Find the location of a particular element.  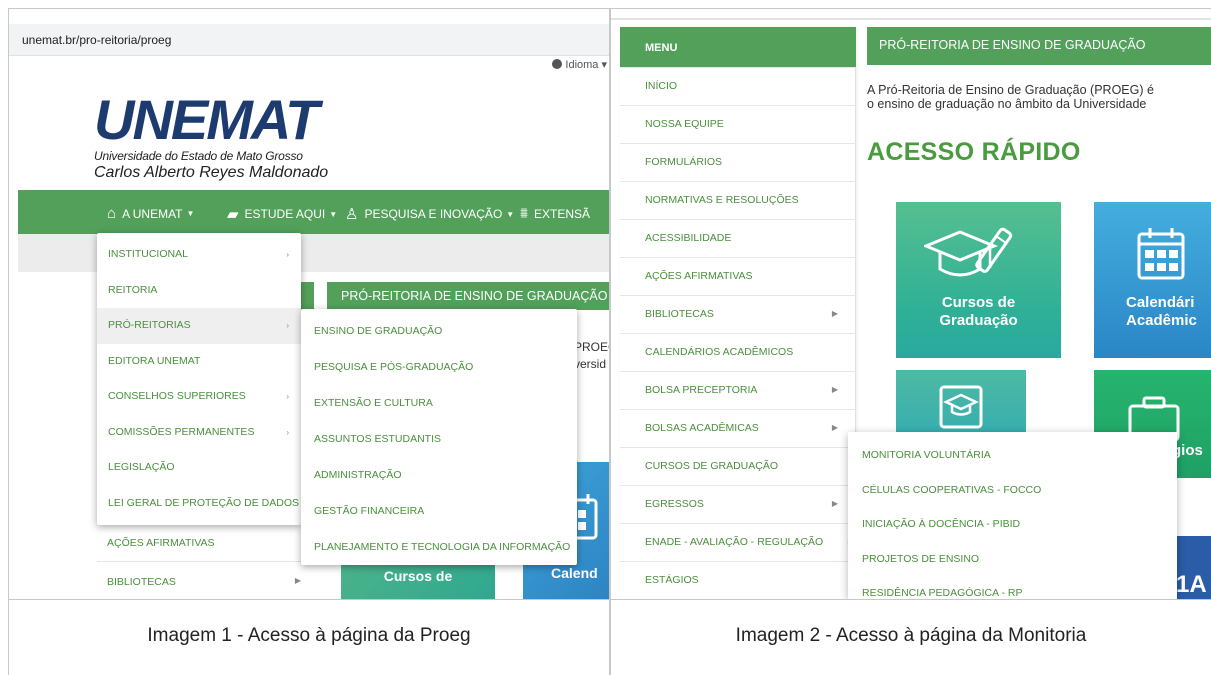

sidebar-item-label: NORMATIVAS E RESOLUÇÕES is located at coordinates (722, 200).